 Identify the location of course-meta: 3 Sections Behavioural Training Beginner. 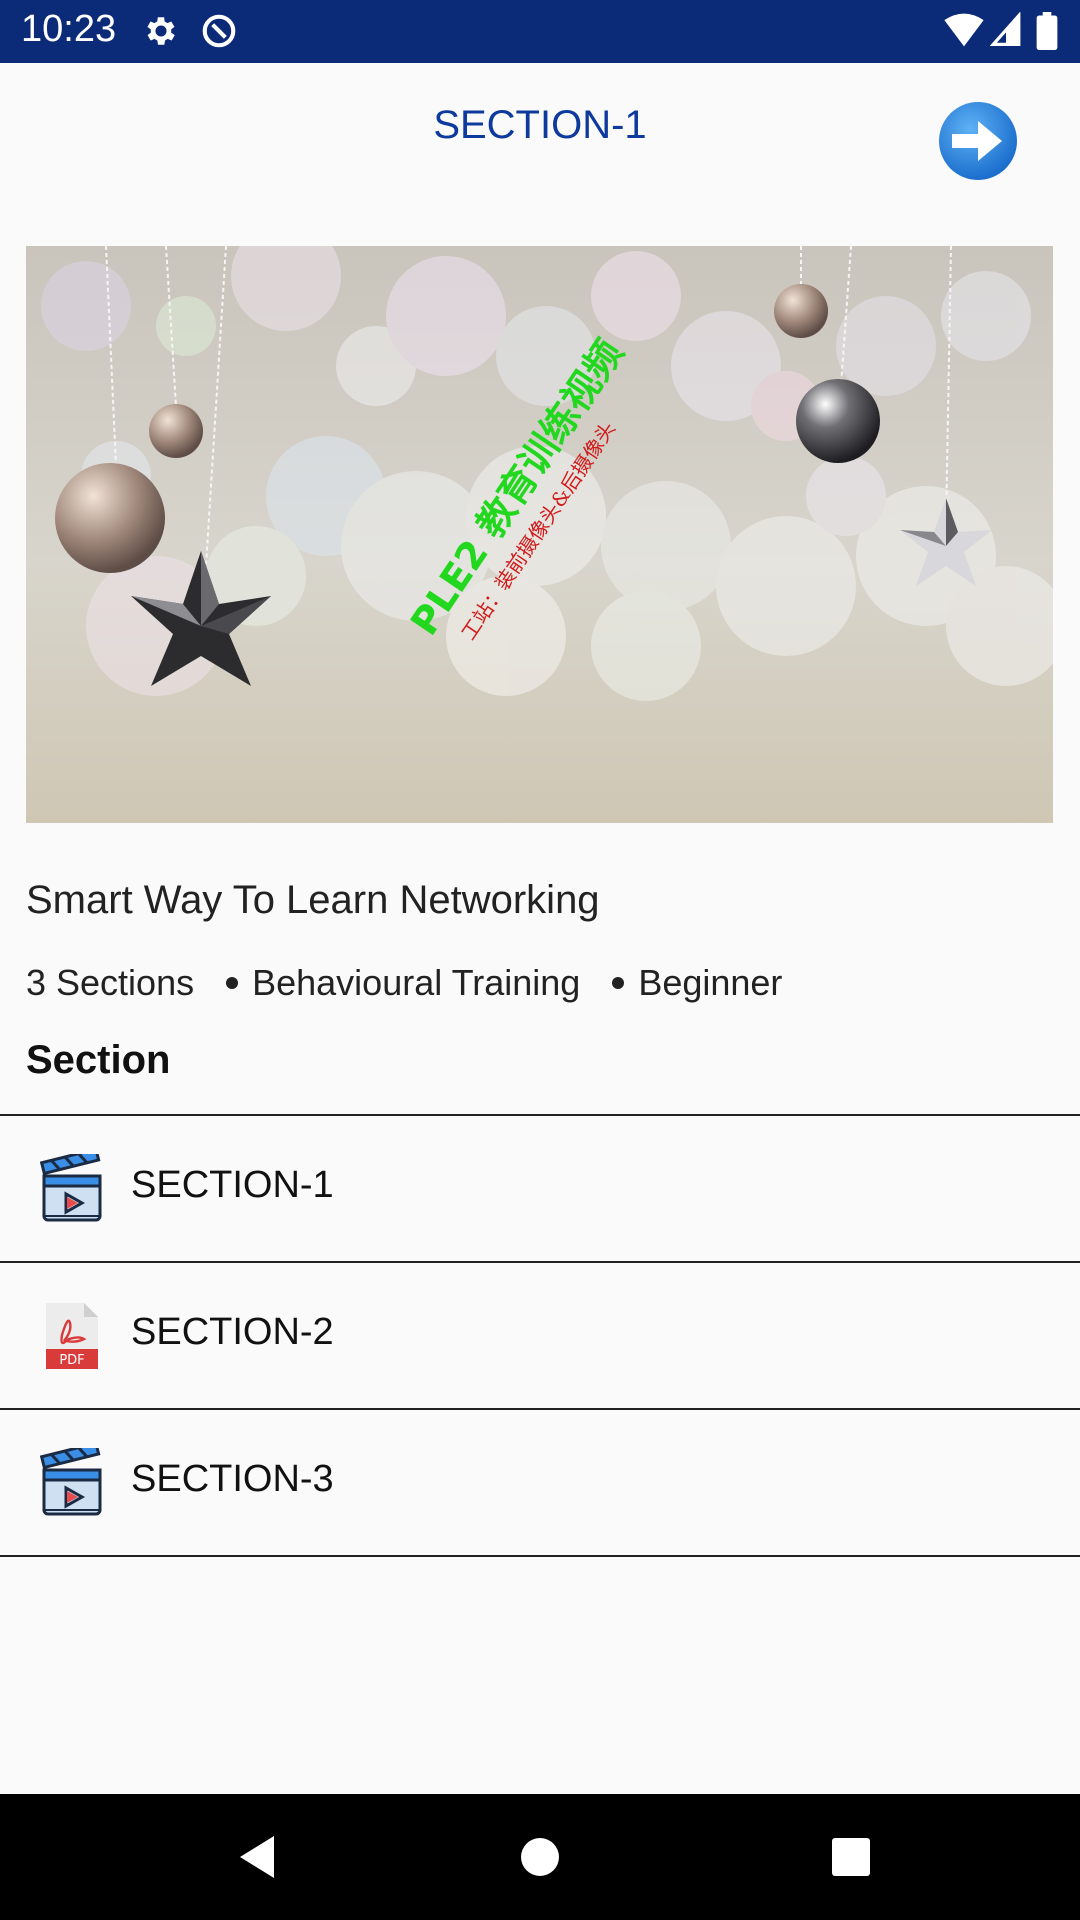
(404, 983).